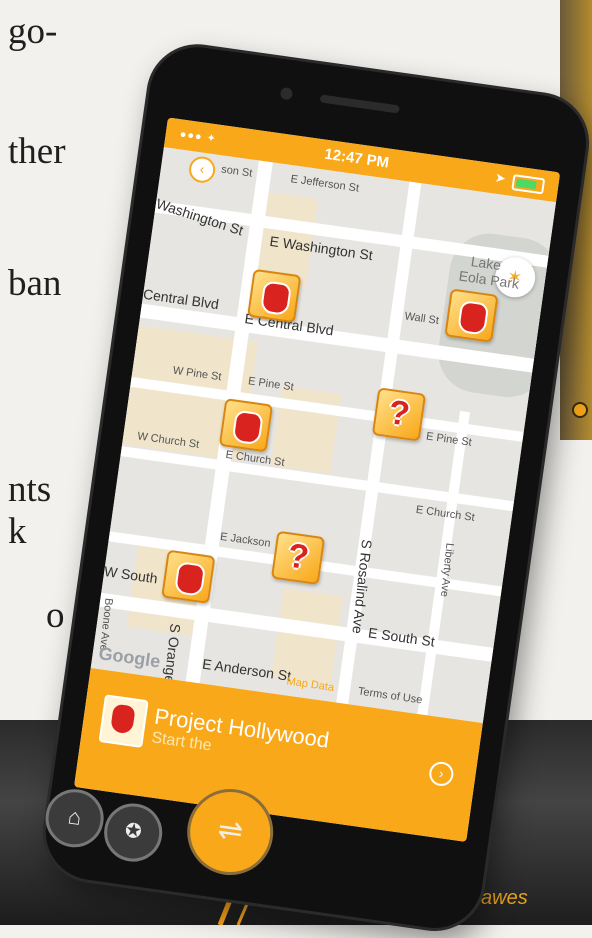 This screenshot has height=938, width=592. What do you see at coordinates (17, 531) in the screenshot?
I see `text-fragment: k` at bounding box center [17, 531].